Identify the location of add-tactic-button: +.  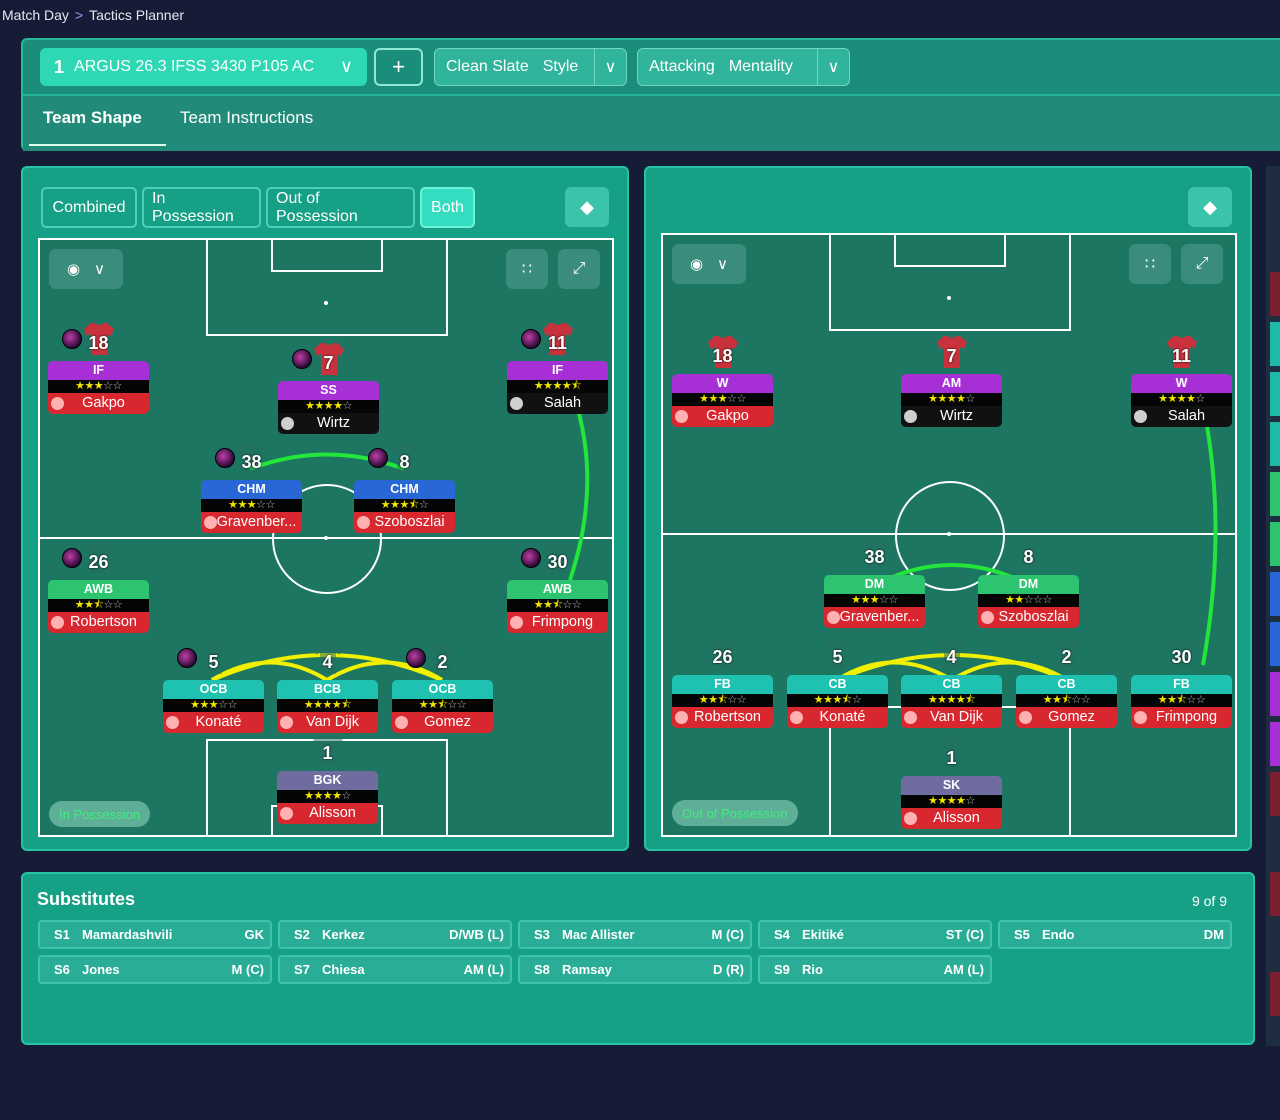
(398, 67).